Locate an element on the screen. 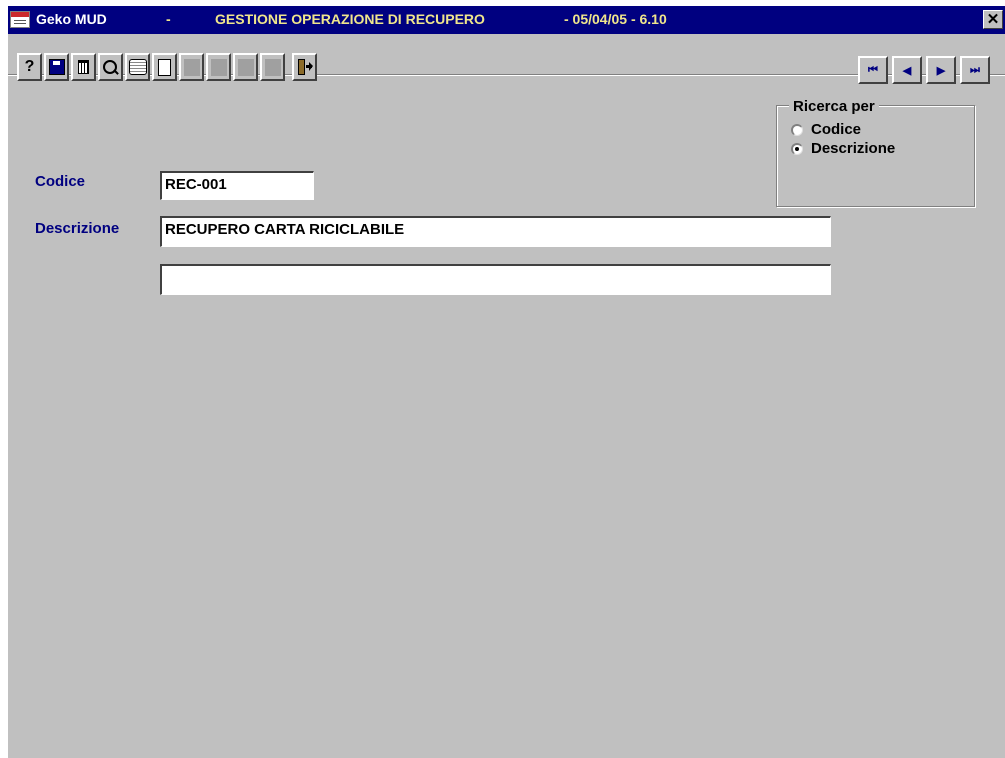 The width and height of the screenshot is (1005, 758). save-button is located at coordinates (56, 67).